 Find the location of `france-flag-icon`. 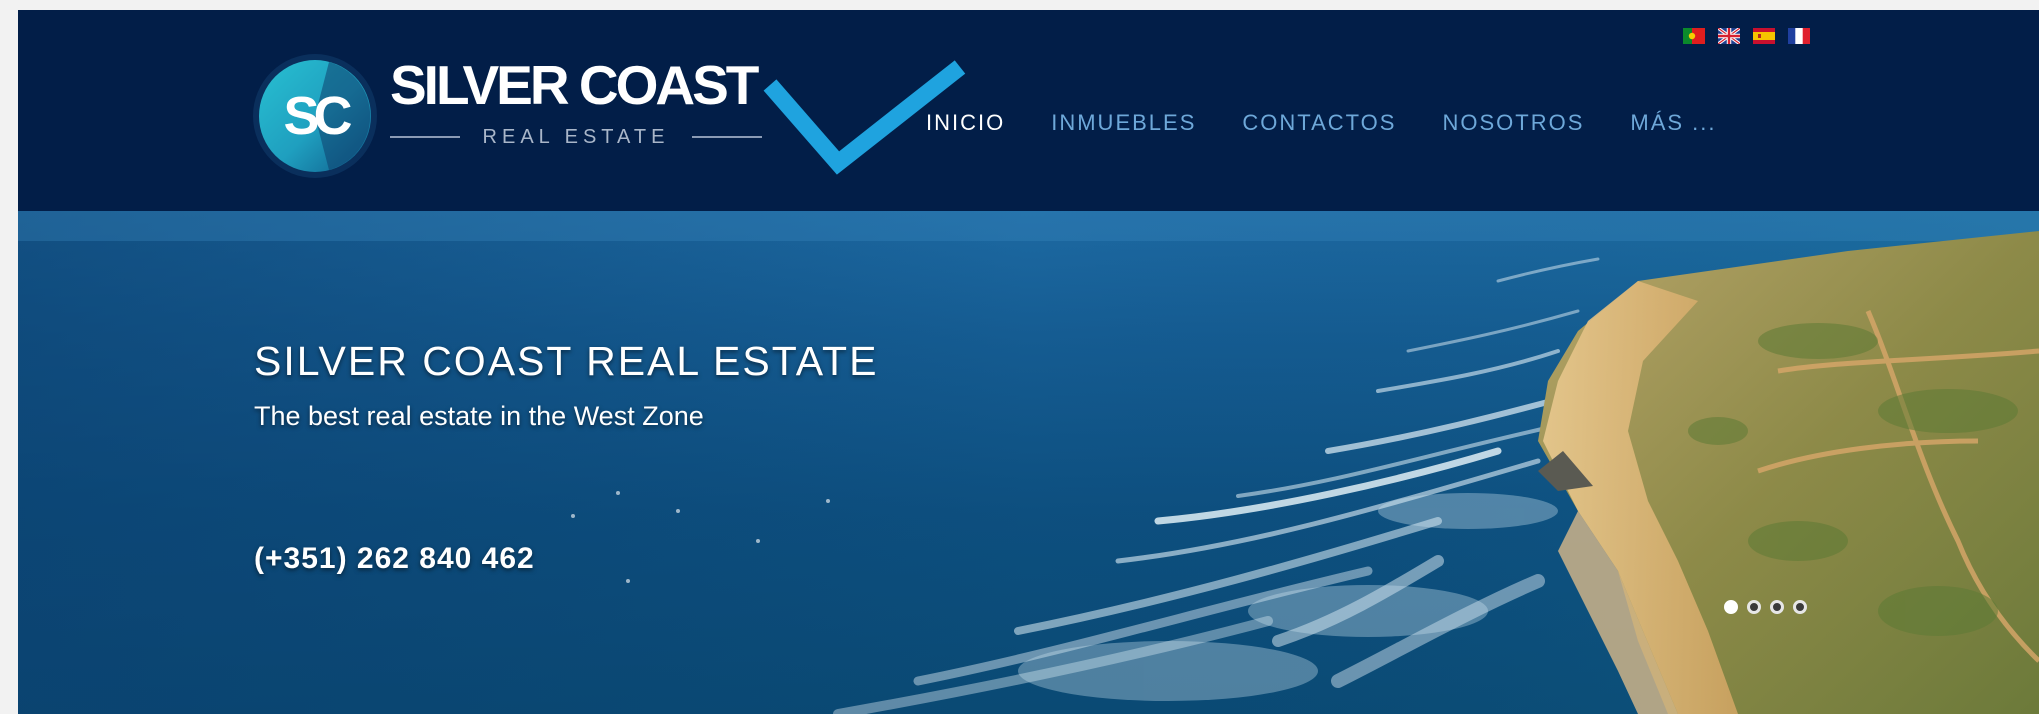

france-flag-icon is located at coordinates (1799, 36).